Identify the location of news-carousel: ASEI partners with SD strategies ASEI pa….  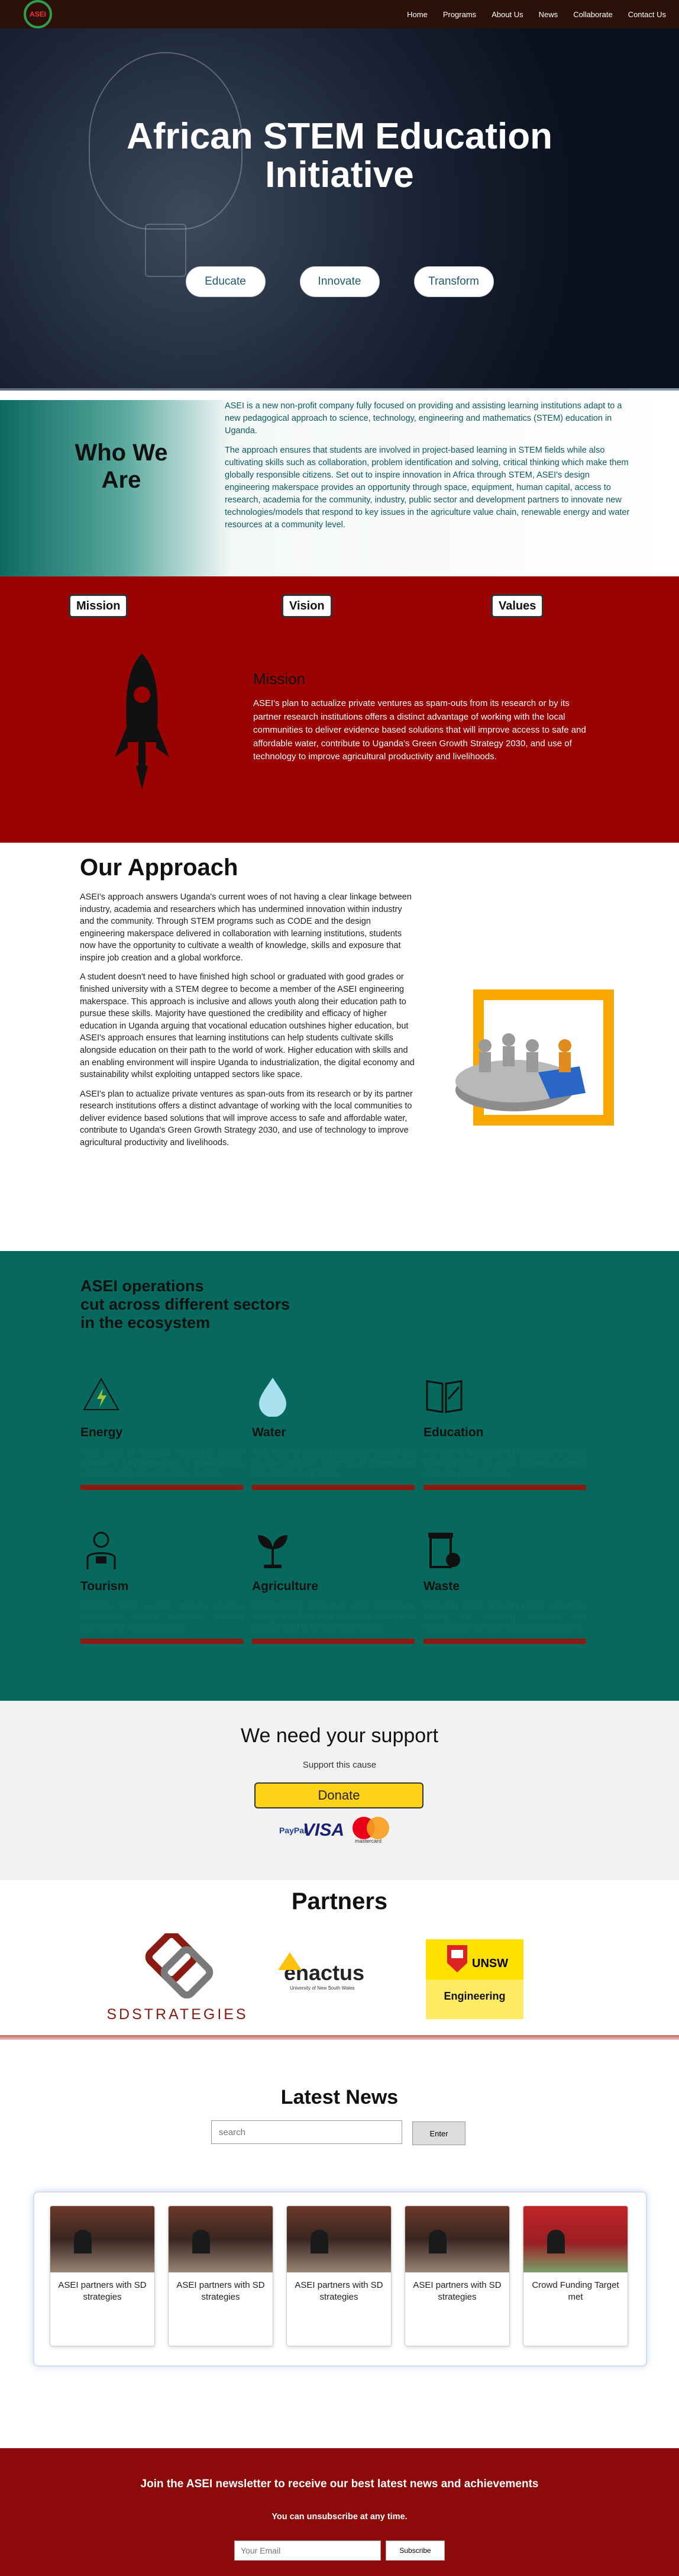
(340, 2279).